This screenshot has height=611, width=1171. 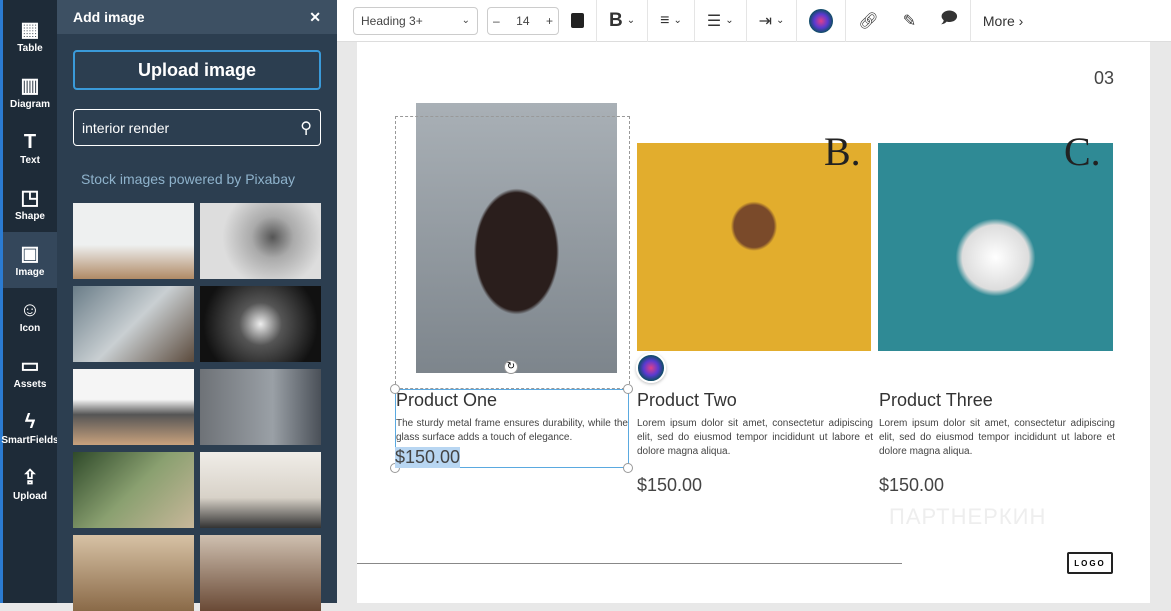 I want to click on list-button: ☰ ⌄, so click(x=721, y=21).